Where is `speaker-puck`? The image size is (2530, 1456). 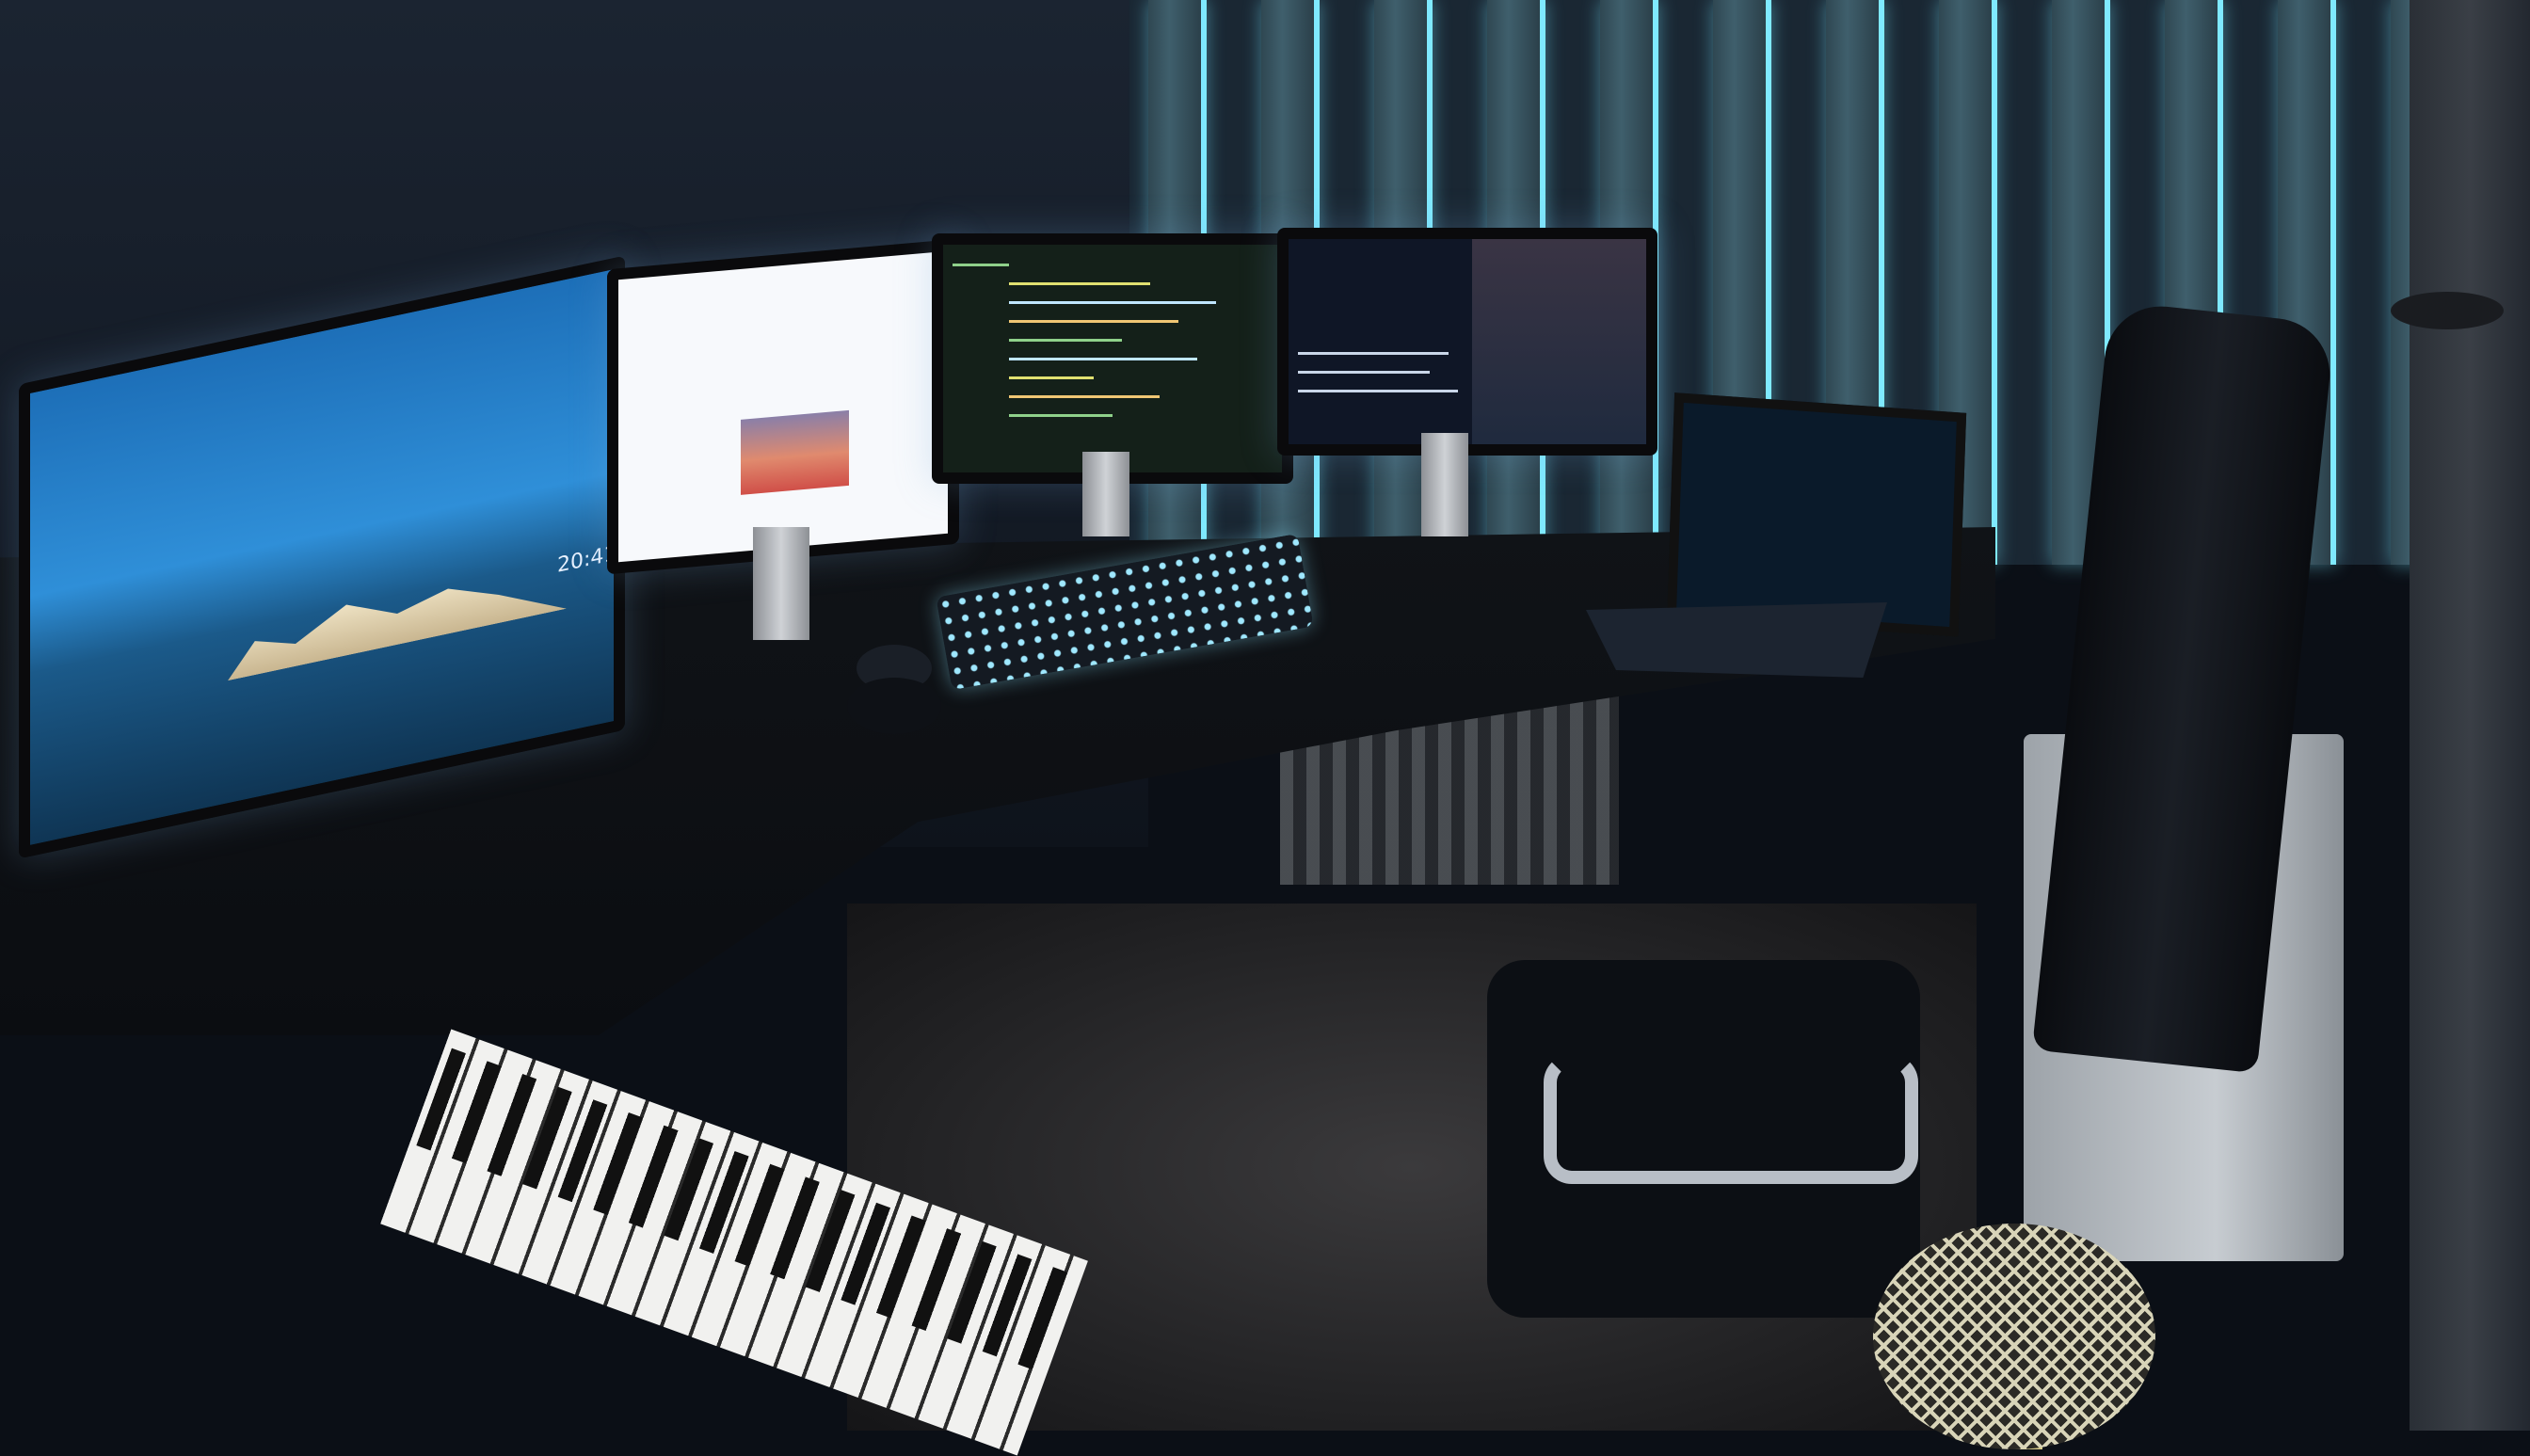
speaker-puck is located at coordinates (894, 706).